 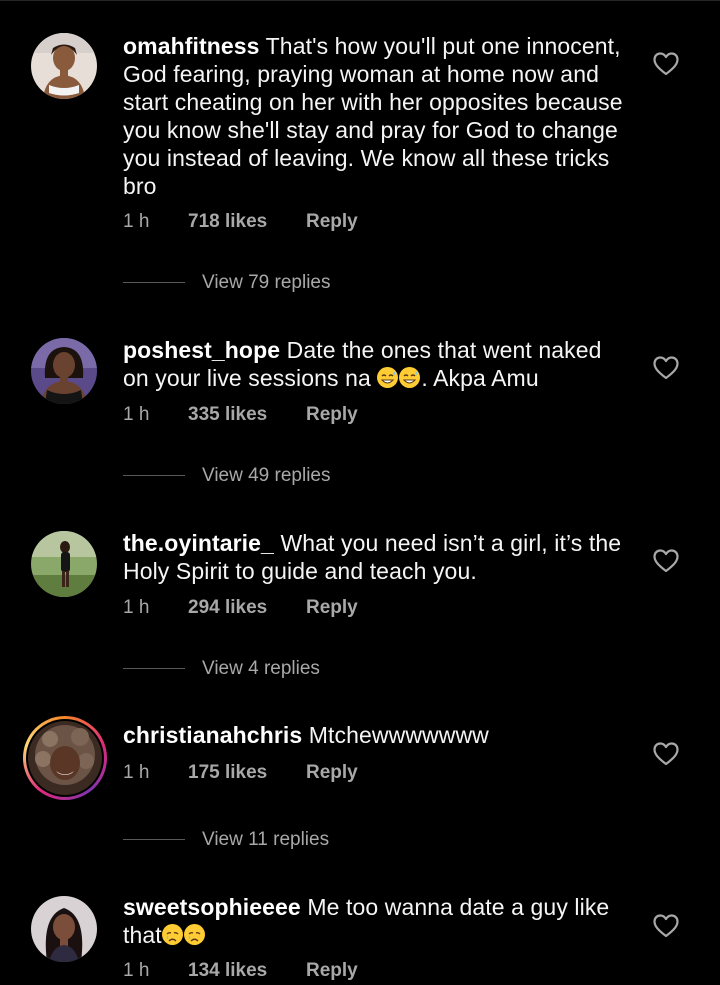 I want to click on view-replies-label: View 49 replies, so click(x=266, y=475).